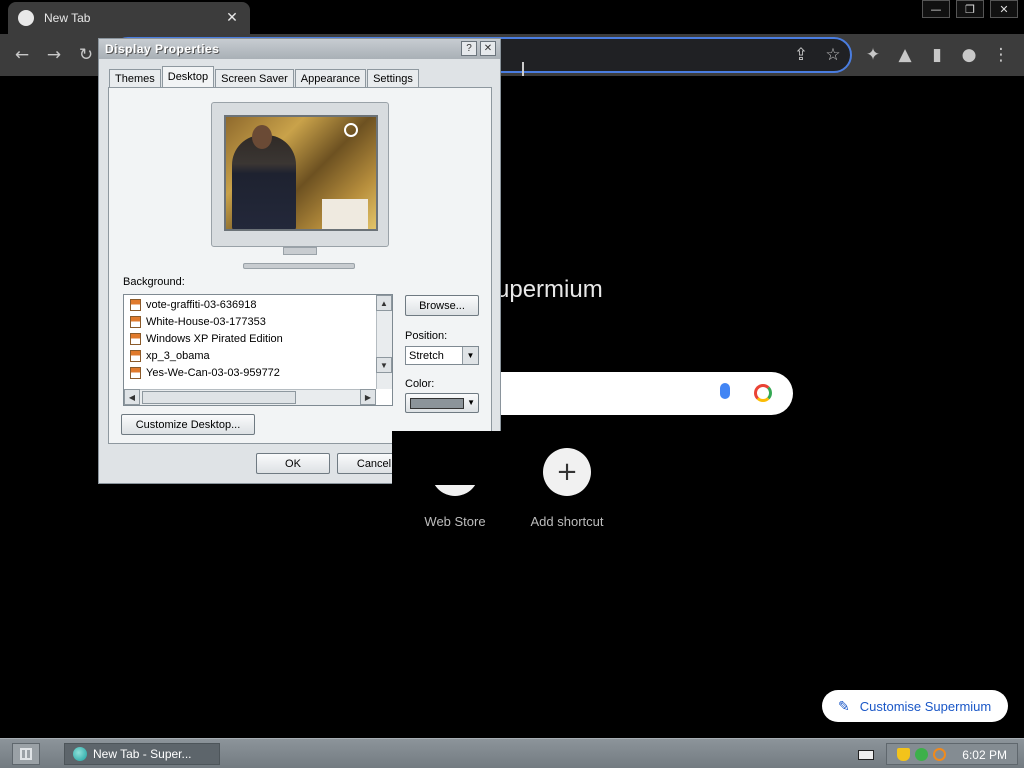 Image resolution: width=1024 pixels, height=768 pixels. I want to click on system-tray: 6:02 PM, so click(952, 754).